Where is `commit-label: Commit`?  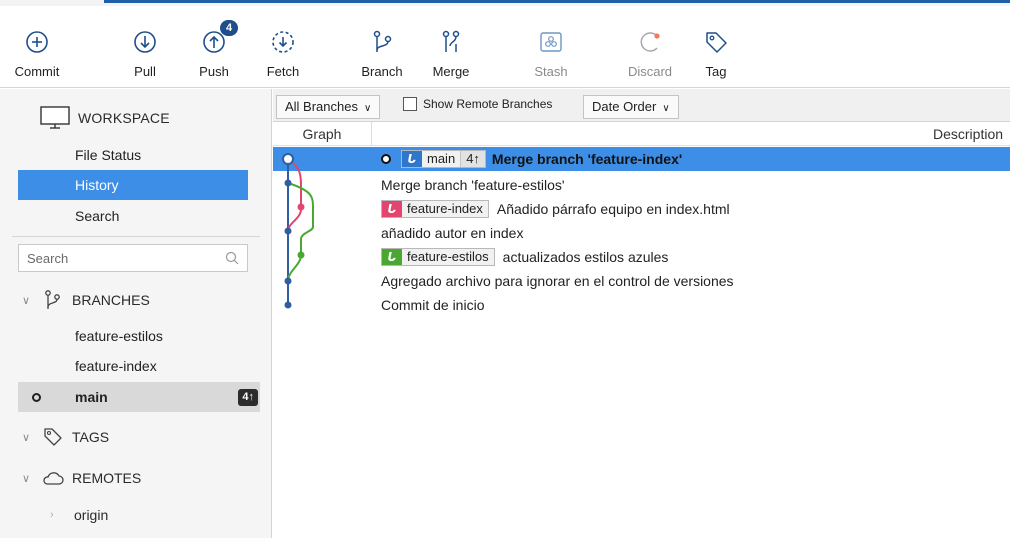
commit-label: Commit is located at coordinates (37, 71).